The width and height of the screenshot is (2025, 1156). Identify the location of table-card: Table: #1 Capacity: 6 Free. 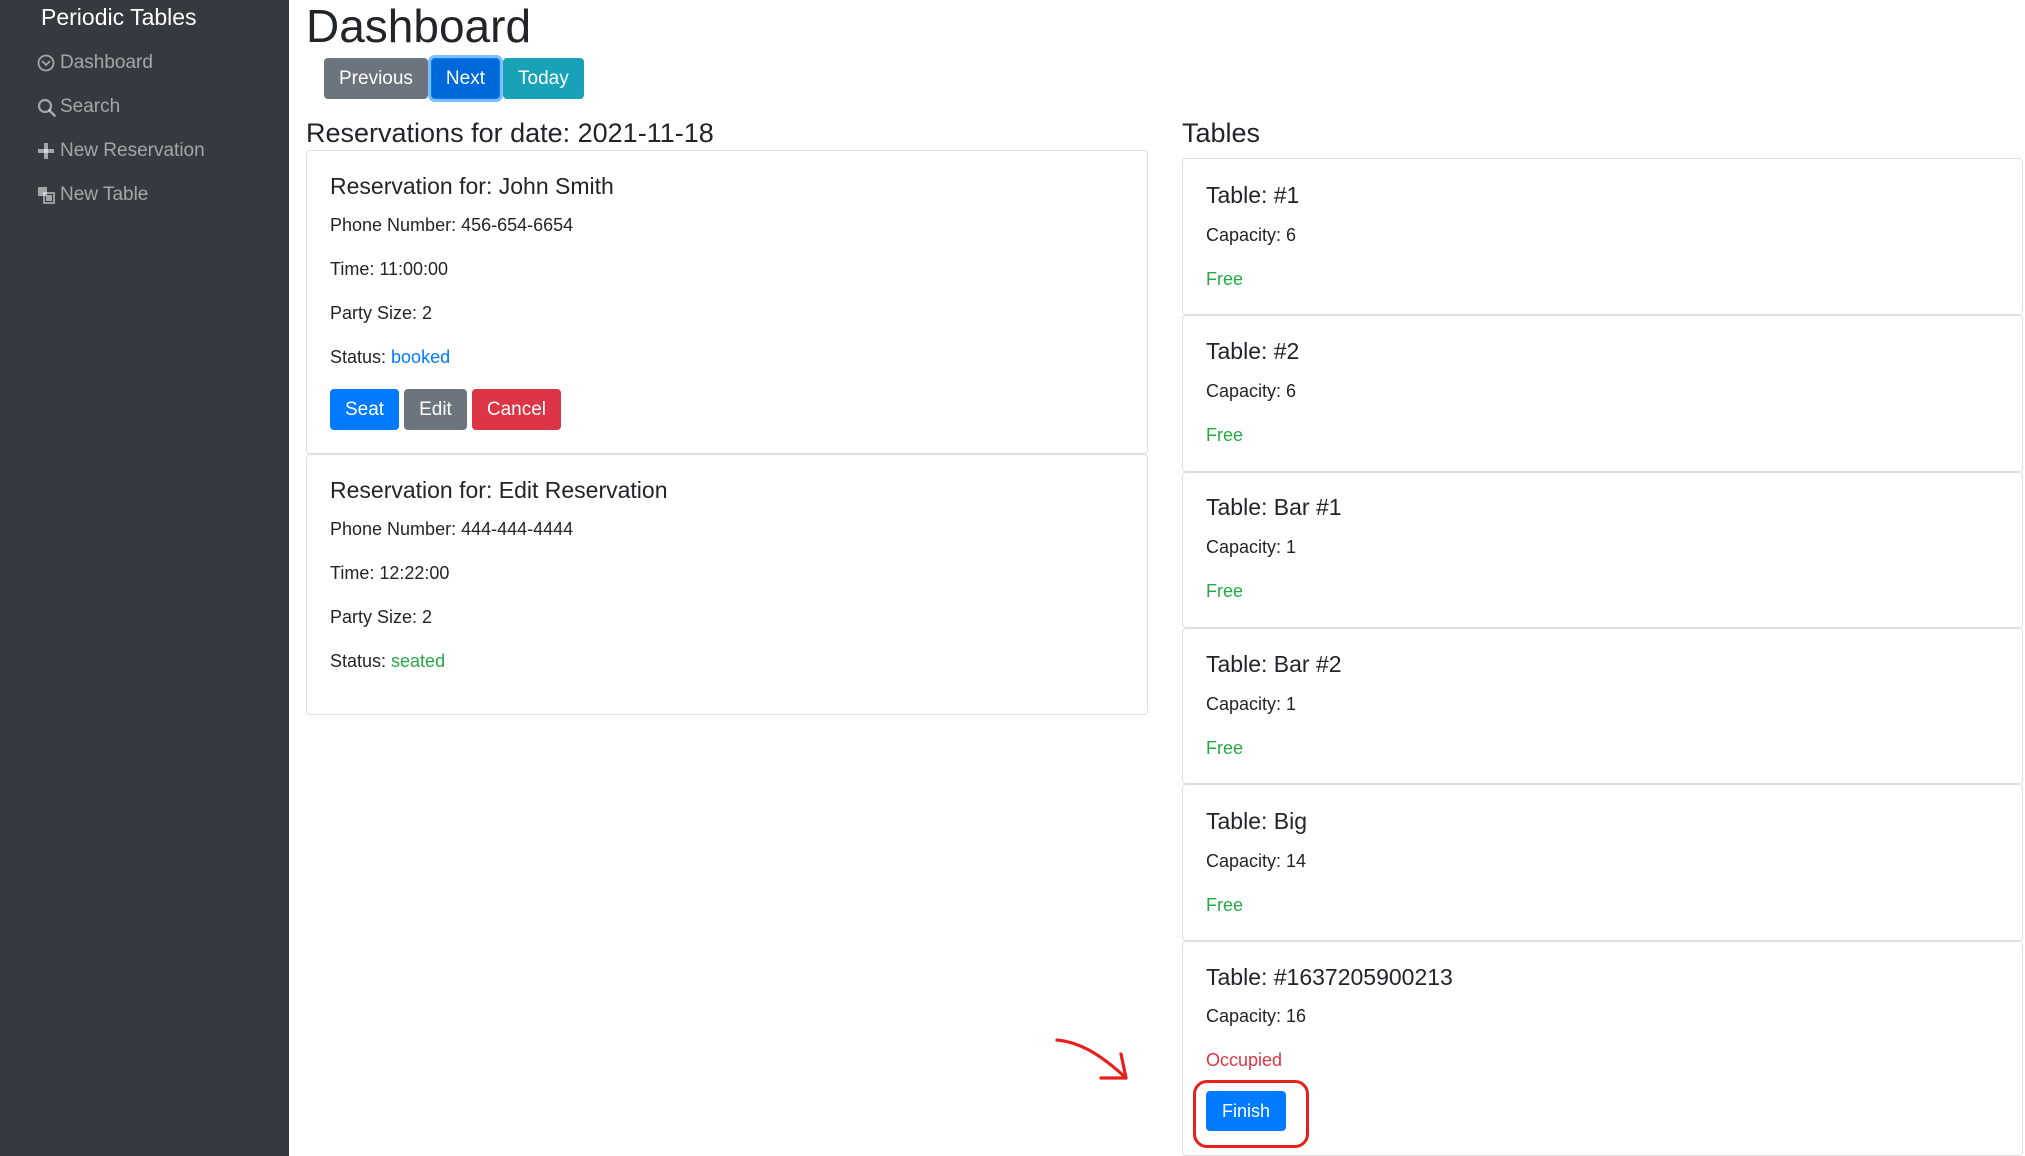
(1602, 236).